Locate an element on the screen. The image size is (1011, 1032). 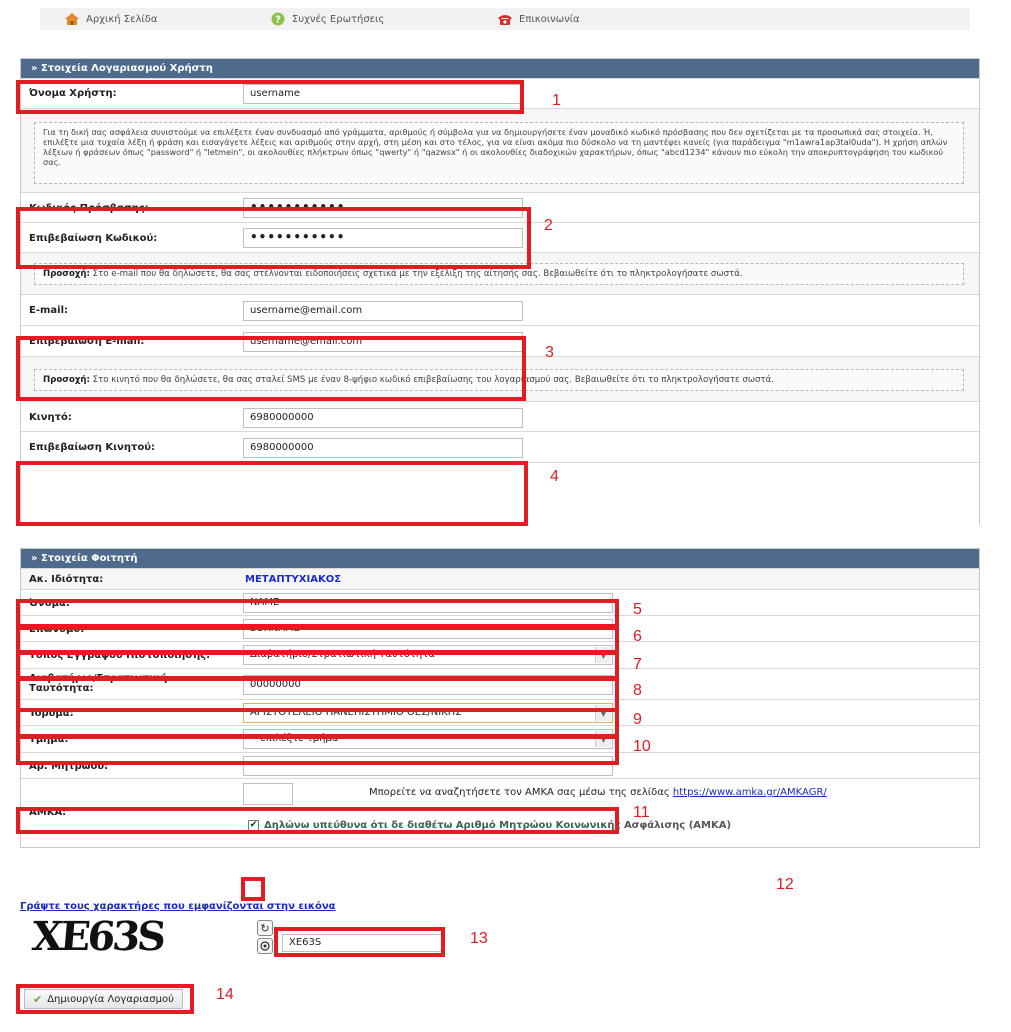
email-confirm-input: username@email.com is located at coordinates (383, 342).